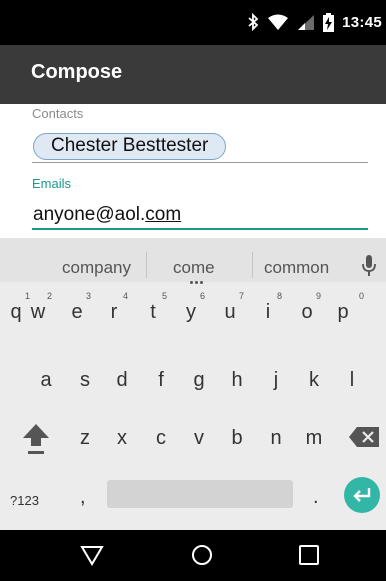 This screenshot has height=581, width=386. What do you see at coordinates (92, 555) in the screenshot?
I see `back-icon` at bounding box center [92, 555].